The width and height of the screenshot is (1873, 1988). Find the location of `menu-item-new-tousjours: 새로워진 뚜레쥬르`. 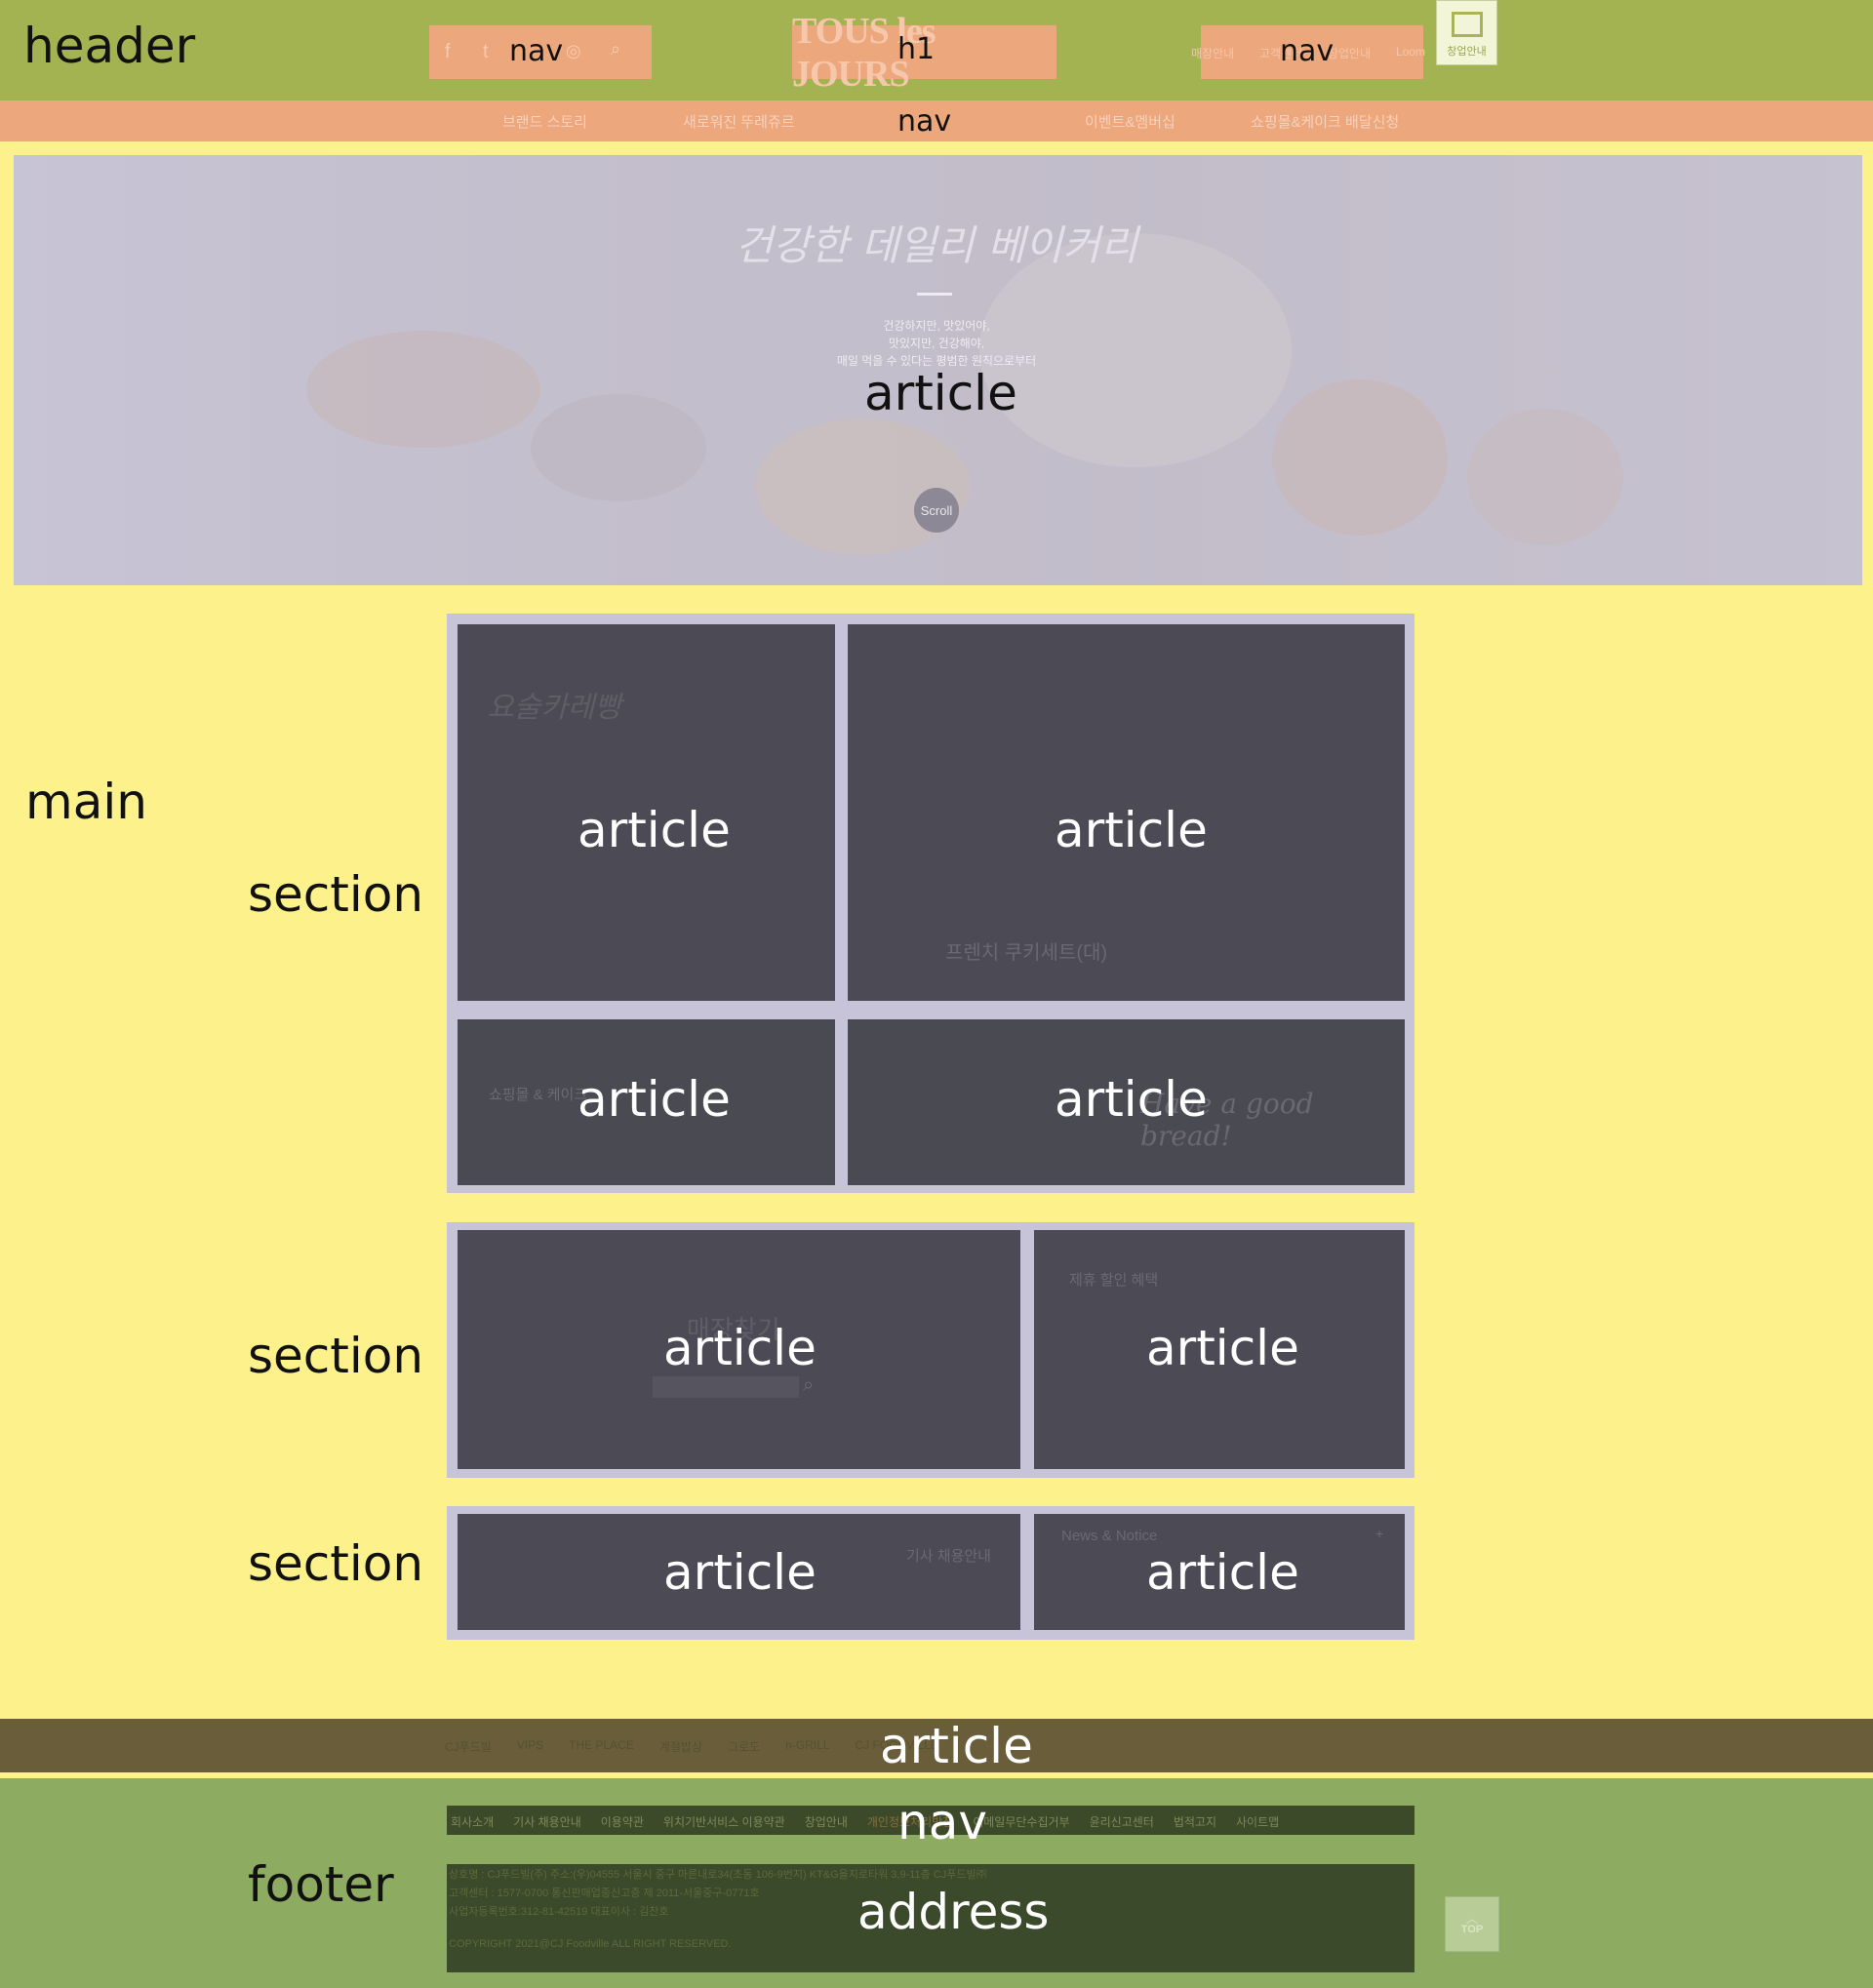

menu-item-new-tousjours: 새로워진 뚜레쥬르 is located at coordinates (739, 121).